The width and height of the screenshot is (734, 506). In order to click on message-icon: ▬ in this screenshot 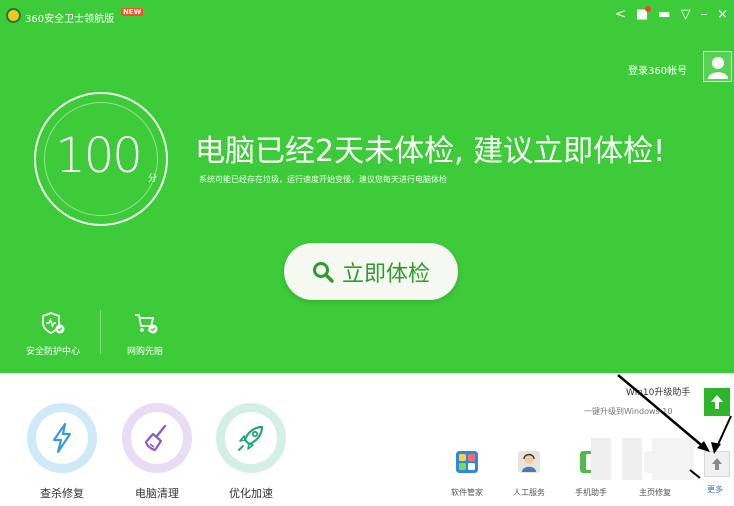, I will do `click(664, 15)`.